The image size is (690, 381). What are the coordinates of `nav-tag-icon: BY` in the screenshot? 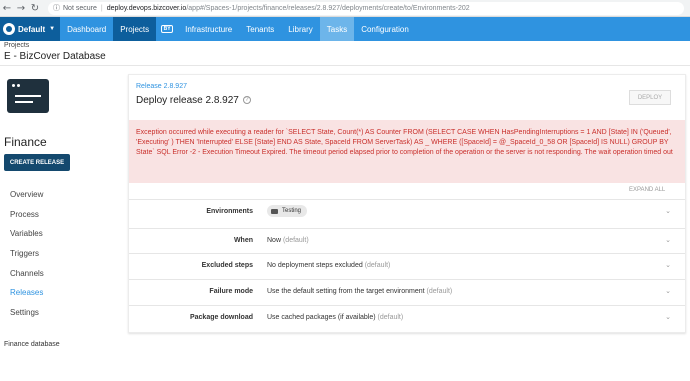 It's located at (167, 29).